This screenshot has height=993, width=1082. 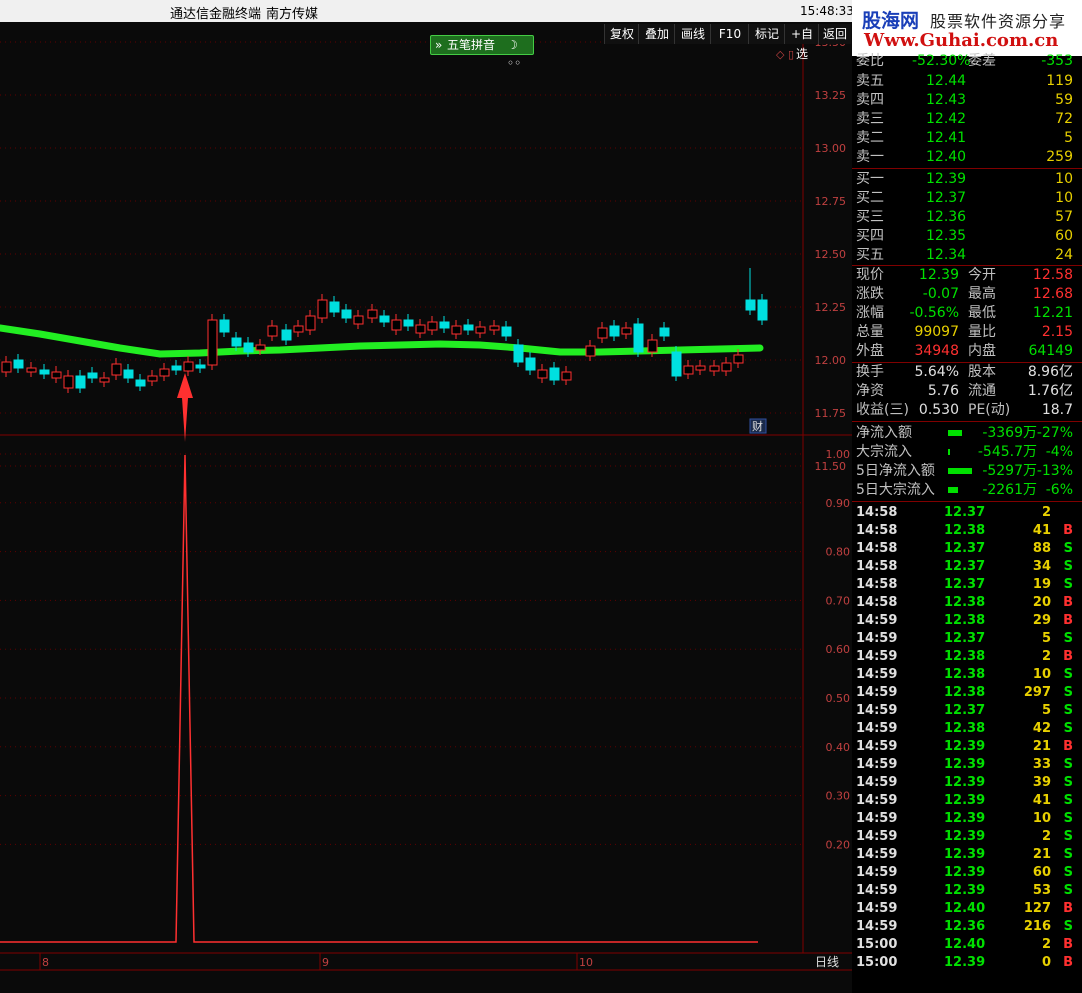 What do you see at coordinates (1052, 275) in the screenshot?
I see `stat-value: 12.58` at bounding box center [1052, 275].